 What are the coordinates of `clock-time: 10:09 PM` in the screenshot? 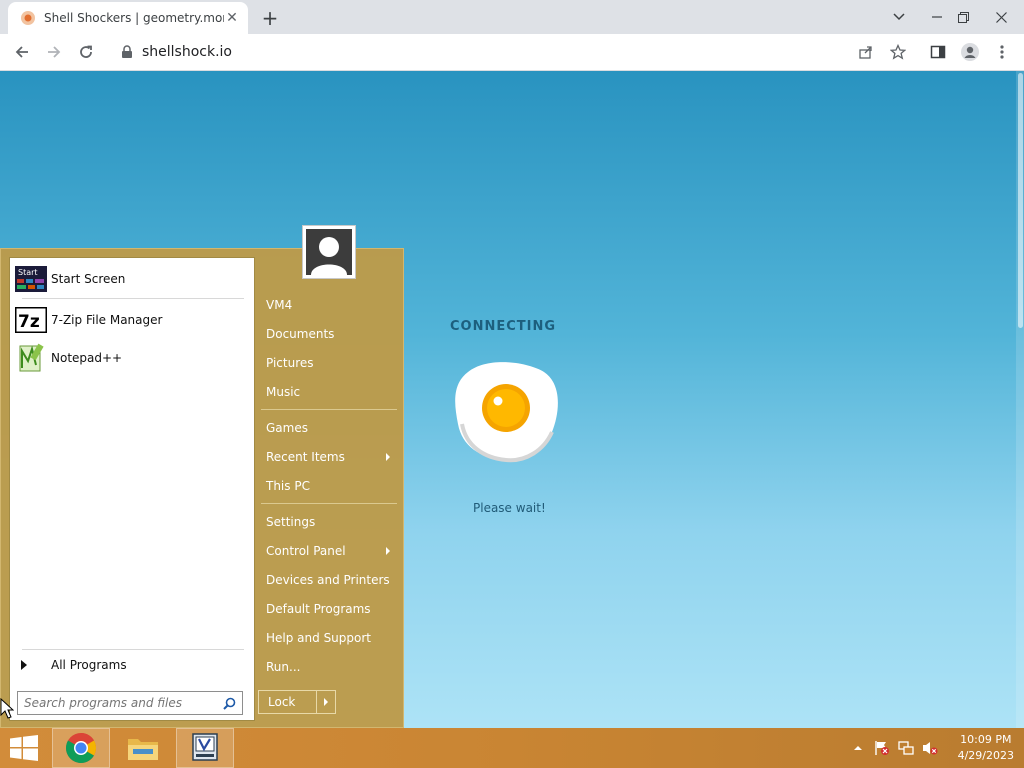 It's located at (986, 739).